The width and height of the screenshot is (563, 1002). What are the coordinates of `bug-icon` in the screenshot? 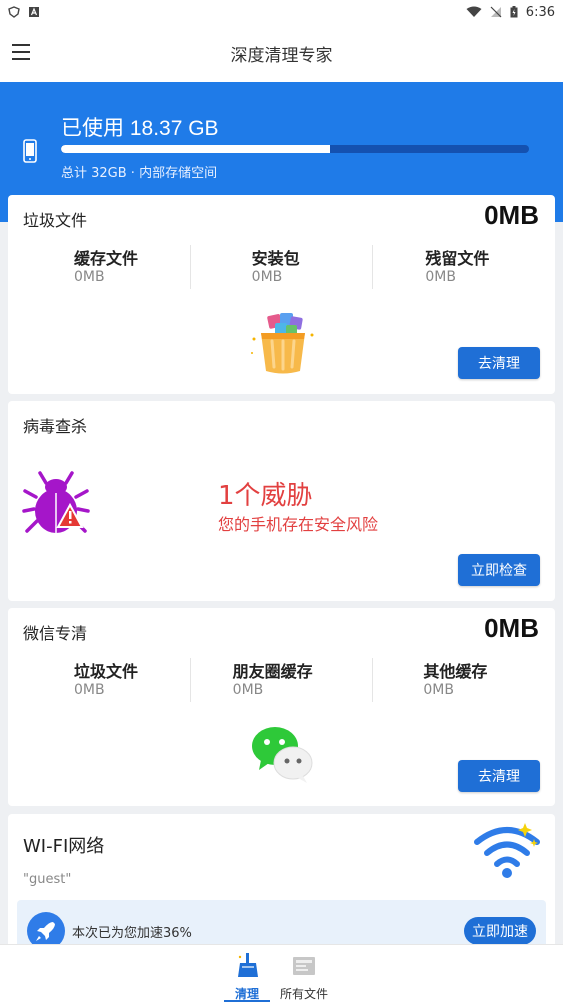 It's located at (56, 502).